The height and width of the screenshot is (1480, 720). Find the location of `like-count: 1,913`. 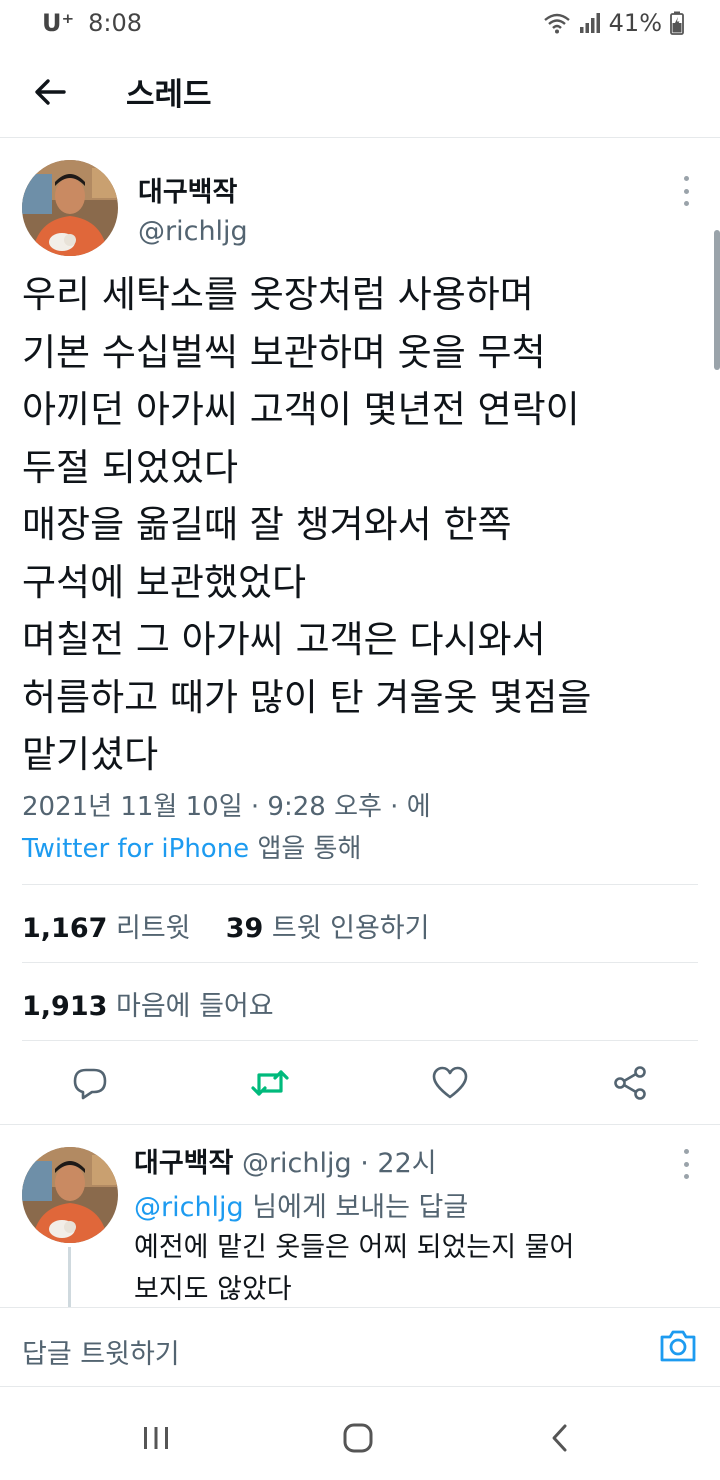

like-count: 1,913 is located at coordinates (65, 1006).